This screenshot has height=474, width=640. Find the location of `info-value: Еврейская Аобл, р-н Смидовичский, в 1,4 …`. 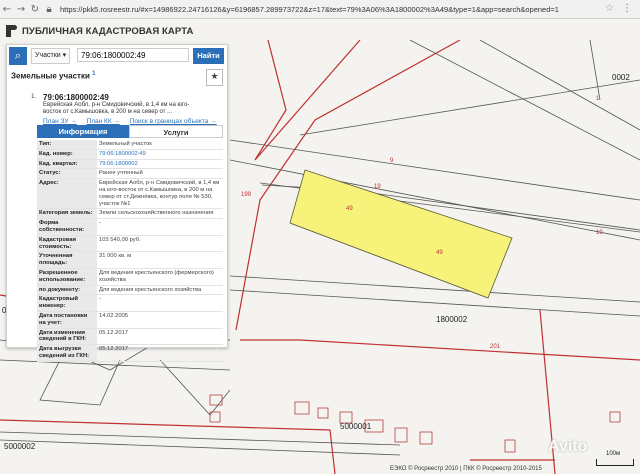

info-value: Еврейская Аобл, р-н Смидовичский, в 1,4 … is located at coordinates (160, 194).